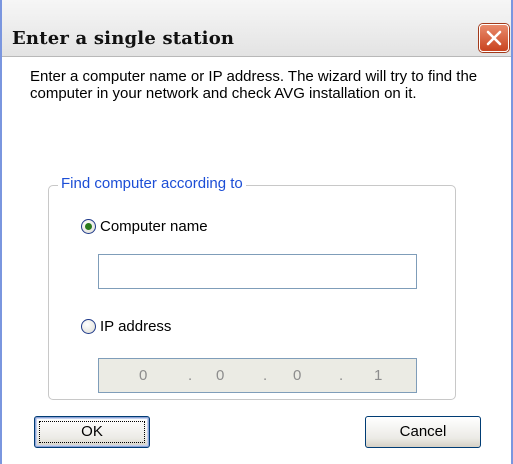 The image size is (513, 464). I want to click on ok-button: OK, so click(92, 432).